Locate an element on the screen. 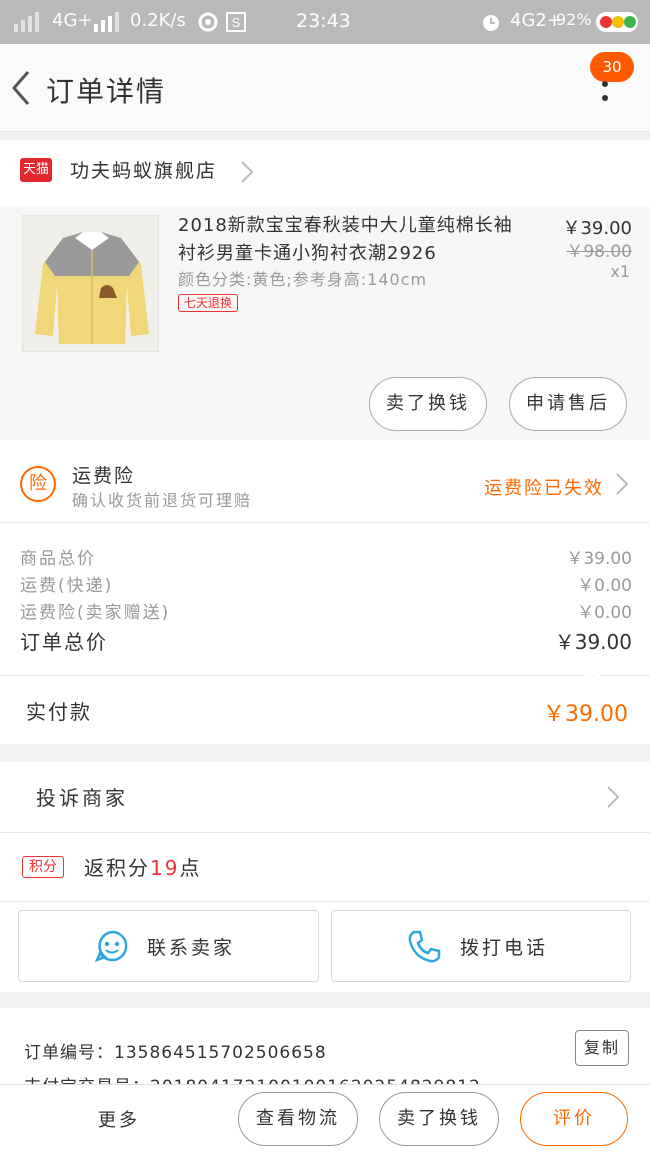 The image size is (650, 1155). call-phone-label: 拨打电话 is located at coordinates (504, 948).